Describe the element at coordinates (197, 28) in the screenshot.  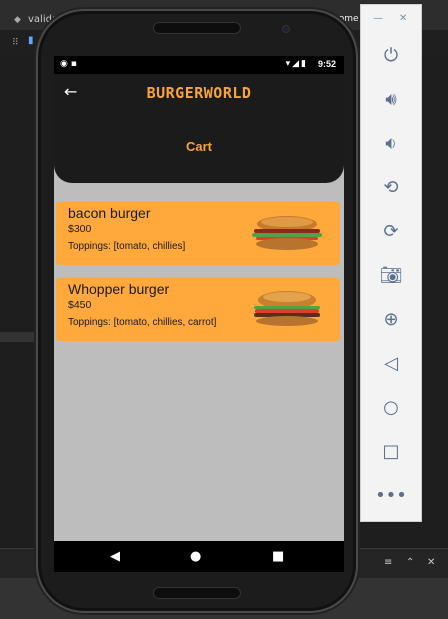
I see `speaker-top` at that location.